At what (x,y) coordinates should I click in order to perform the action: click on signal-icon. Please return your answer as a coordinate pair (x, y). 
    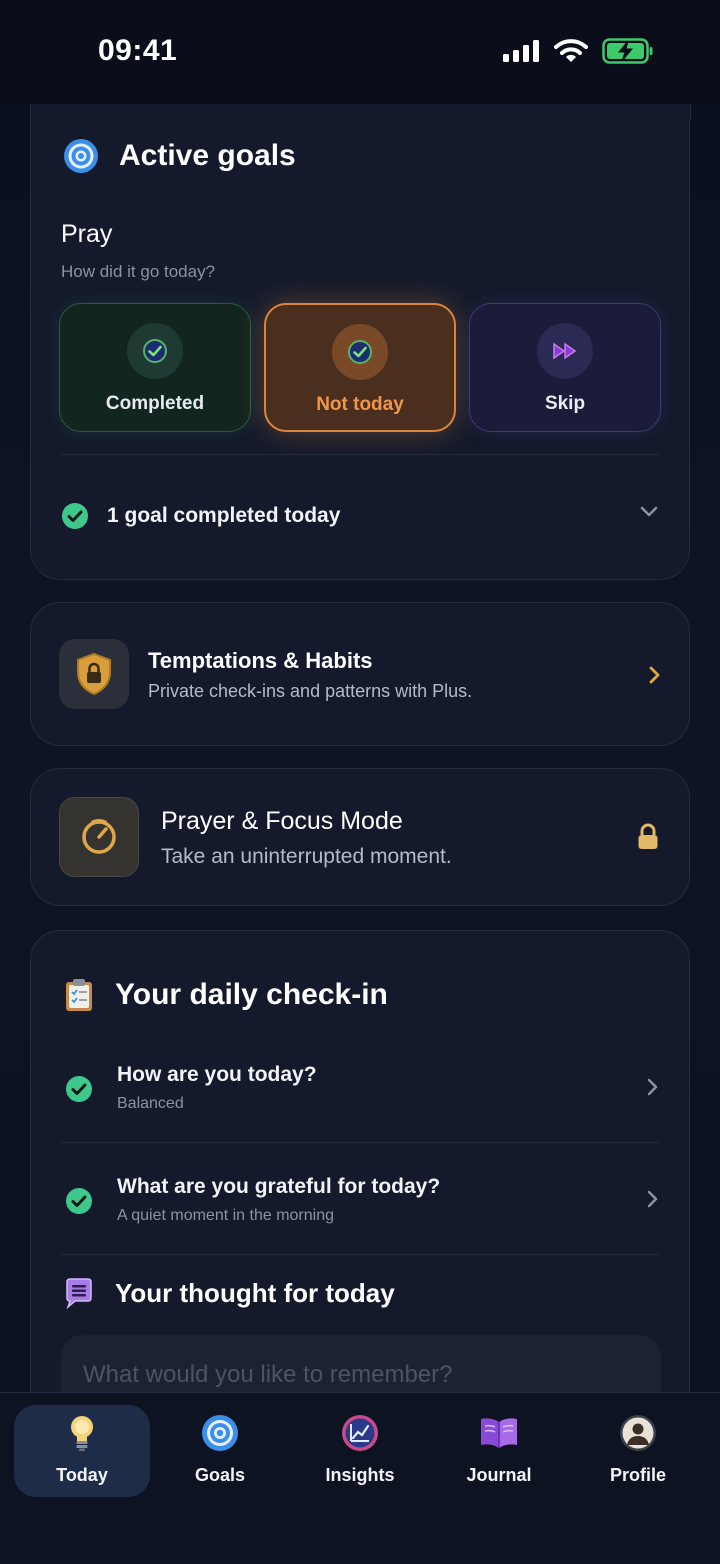
    Looking at the image, I should click on (521, 51).